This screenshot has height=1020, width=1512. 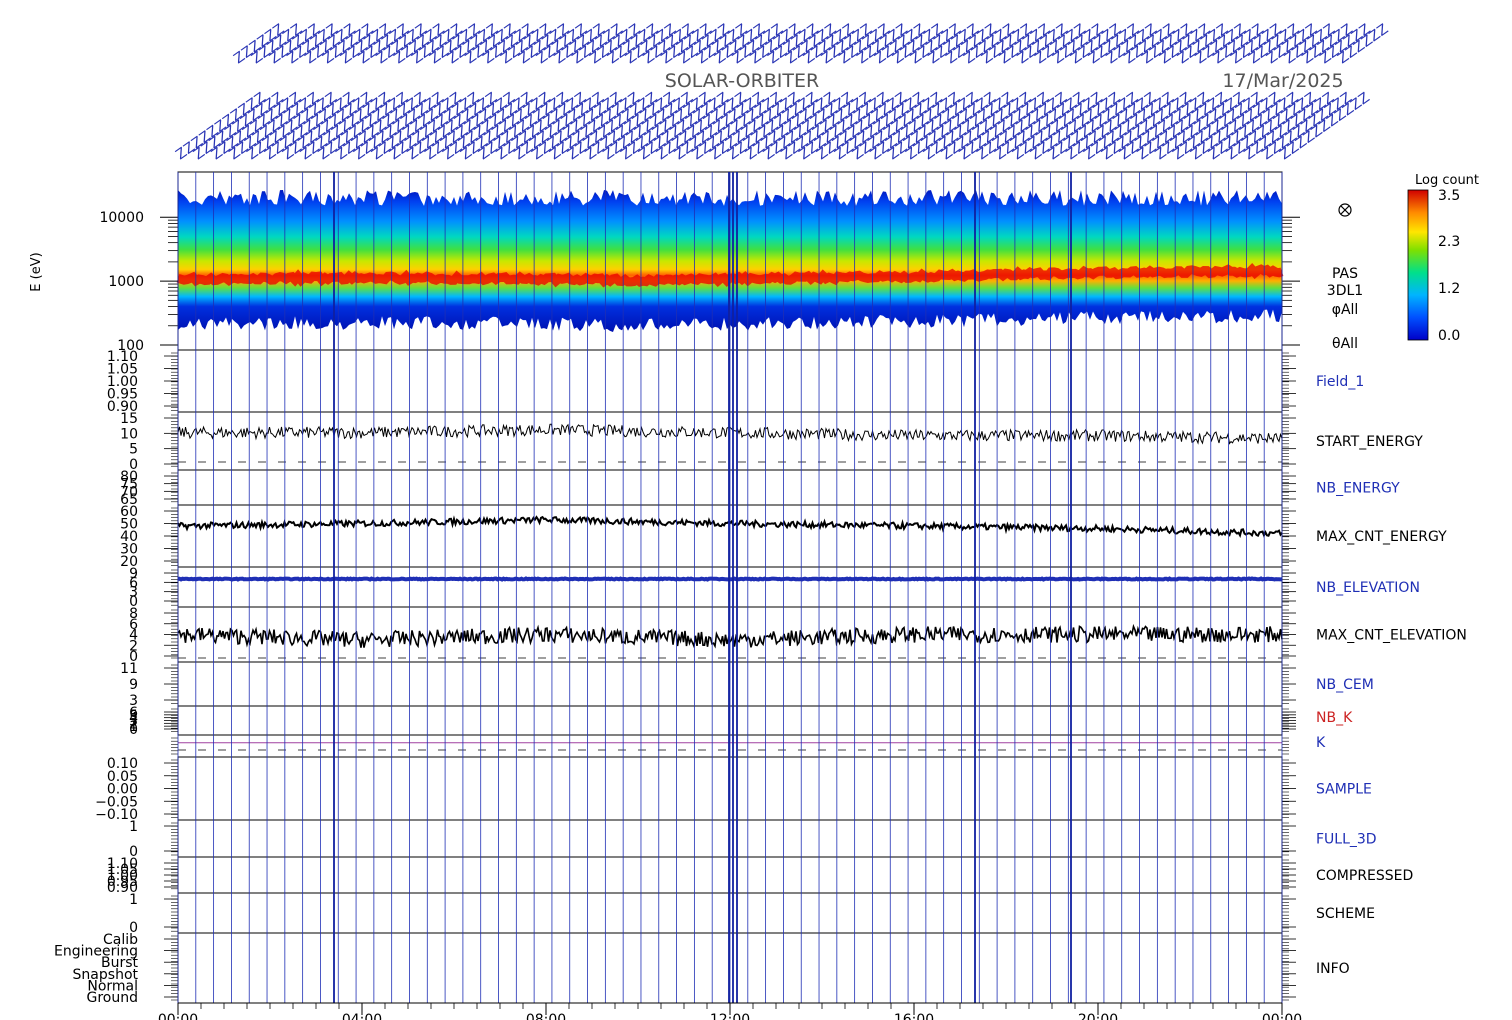 I want to click on panel-tick-label: 5, so click(x=133, y=450).